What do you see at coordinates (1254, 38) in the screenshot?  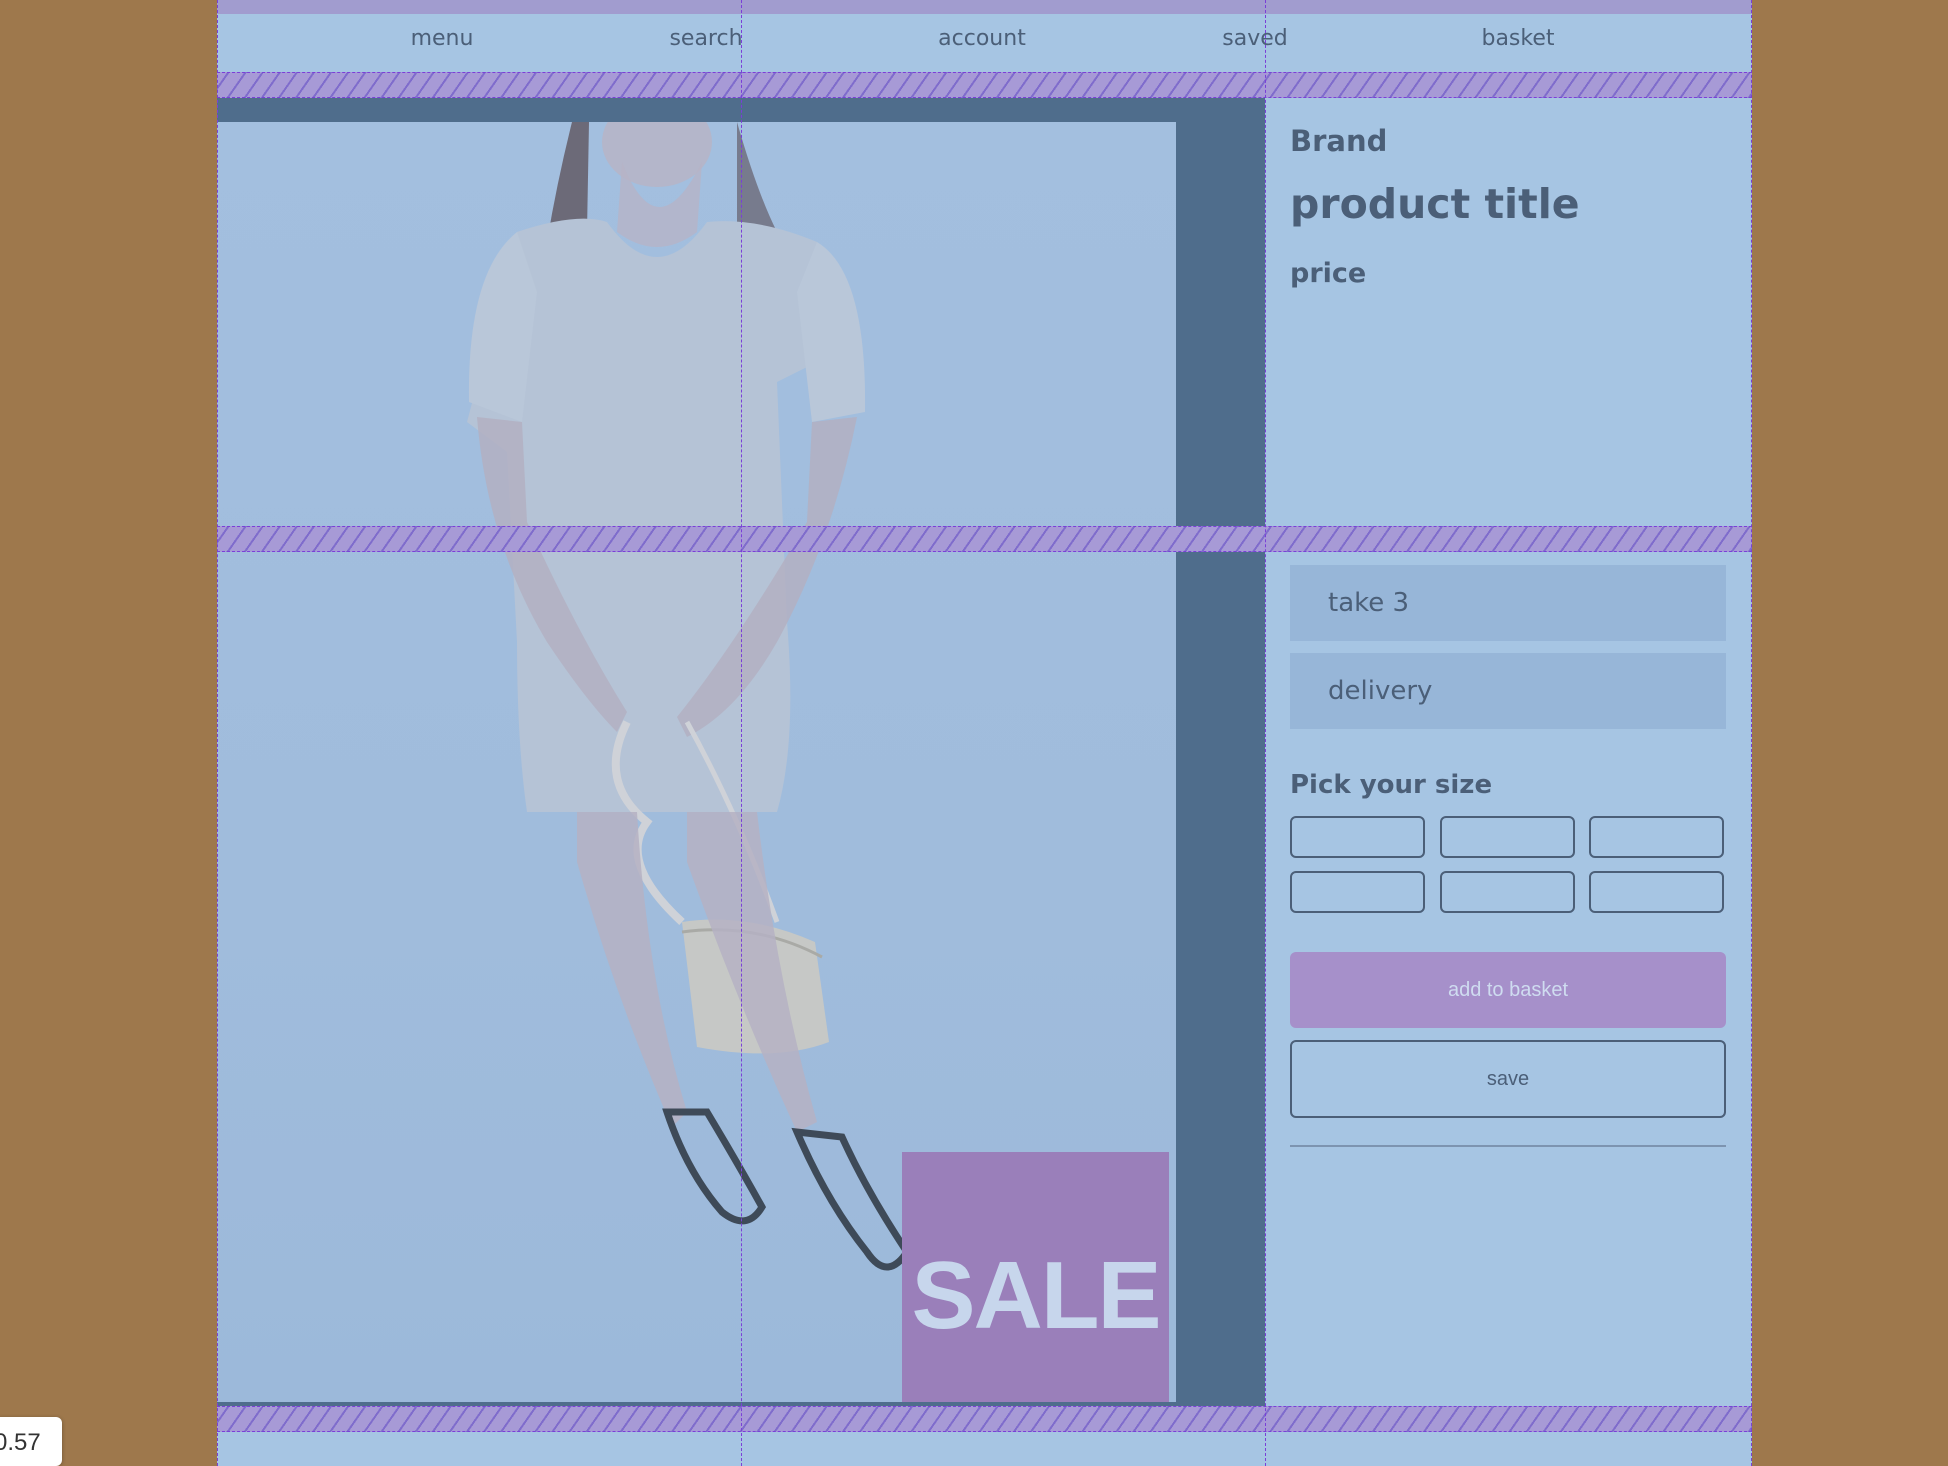 I see `nav-saved: saved` at bounding box center [1254, 38].